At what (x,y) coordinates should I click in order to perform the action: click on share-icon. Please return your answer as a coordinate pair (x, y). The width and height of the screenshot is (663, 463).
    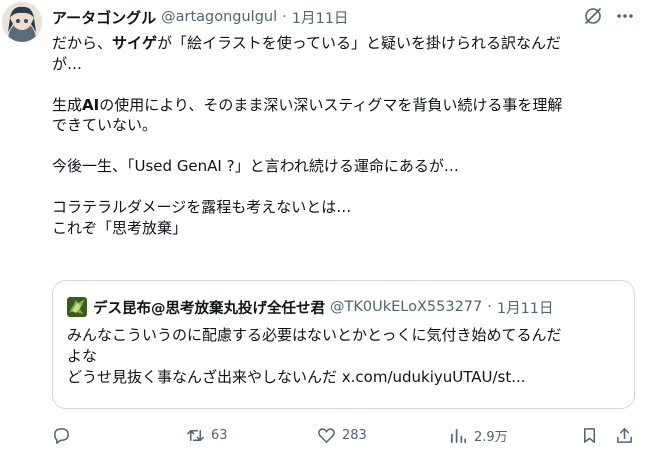
    Looking at the image, I should click on (624, 435).